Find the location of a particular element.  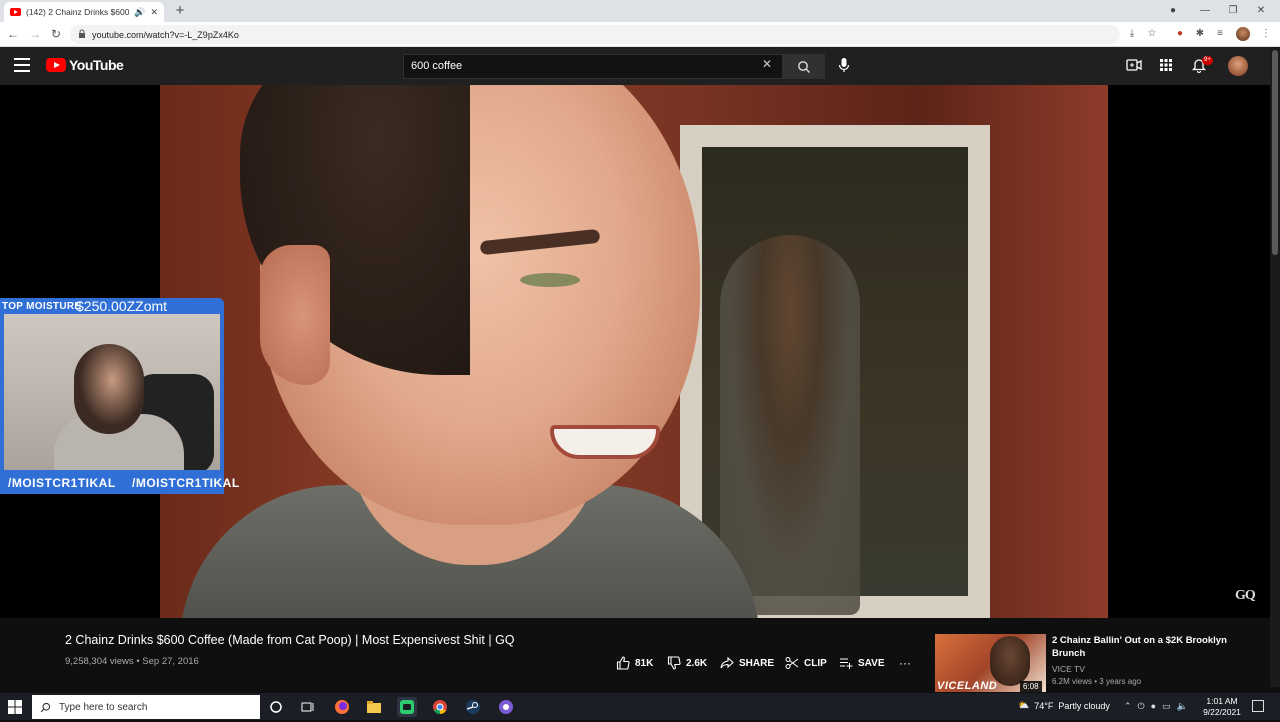

media-controls-icon: ≡ is located at coordinates (1220, 34).